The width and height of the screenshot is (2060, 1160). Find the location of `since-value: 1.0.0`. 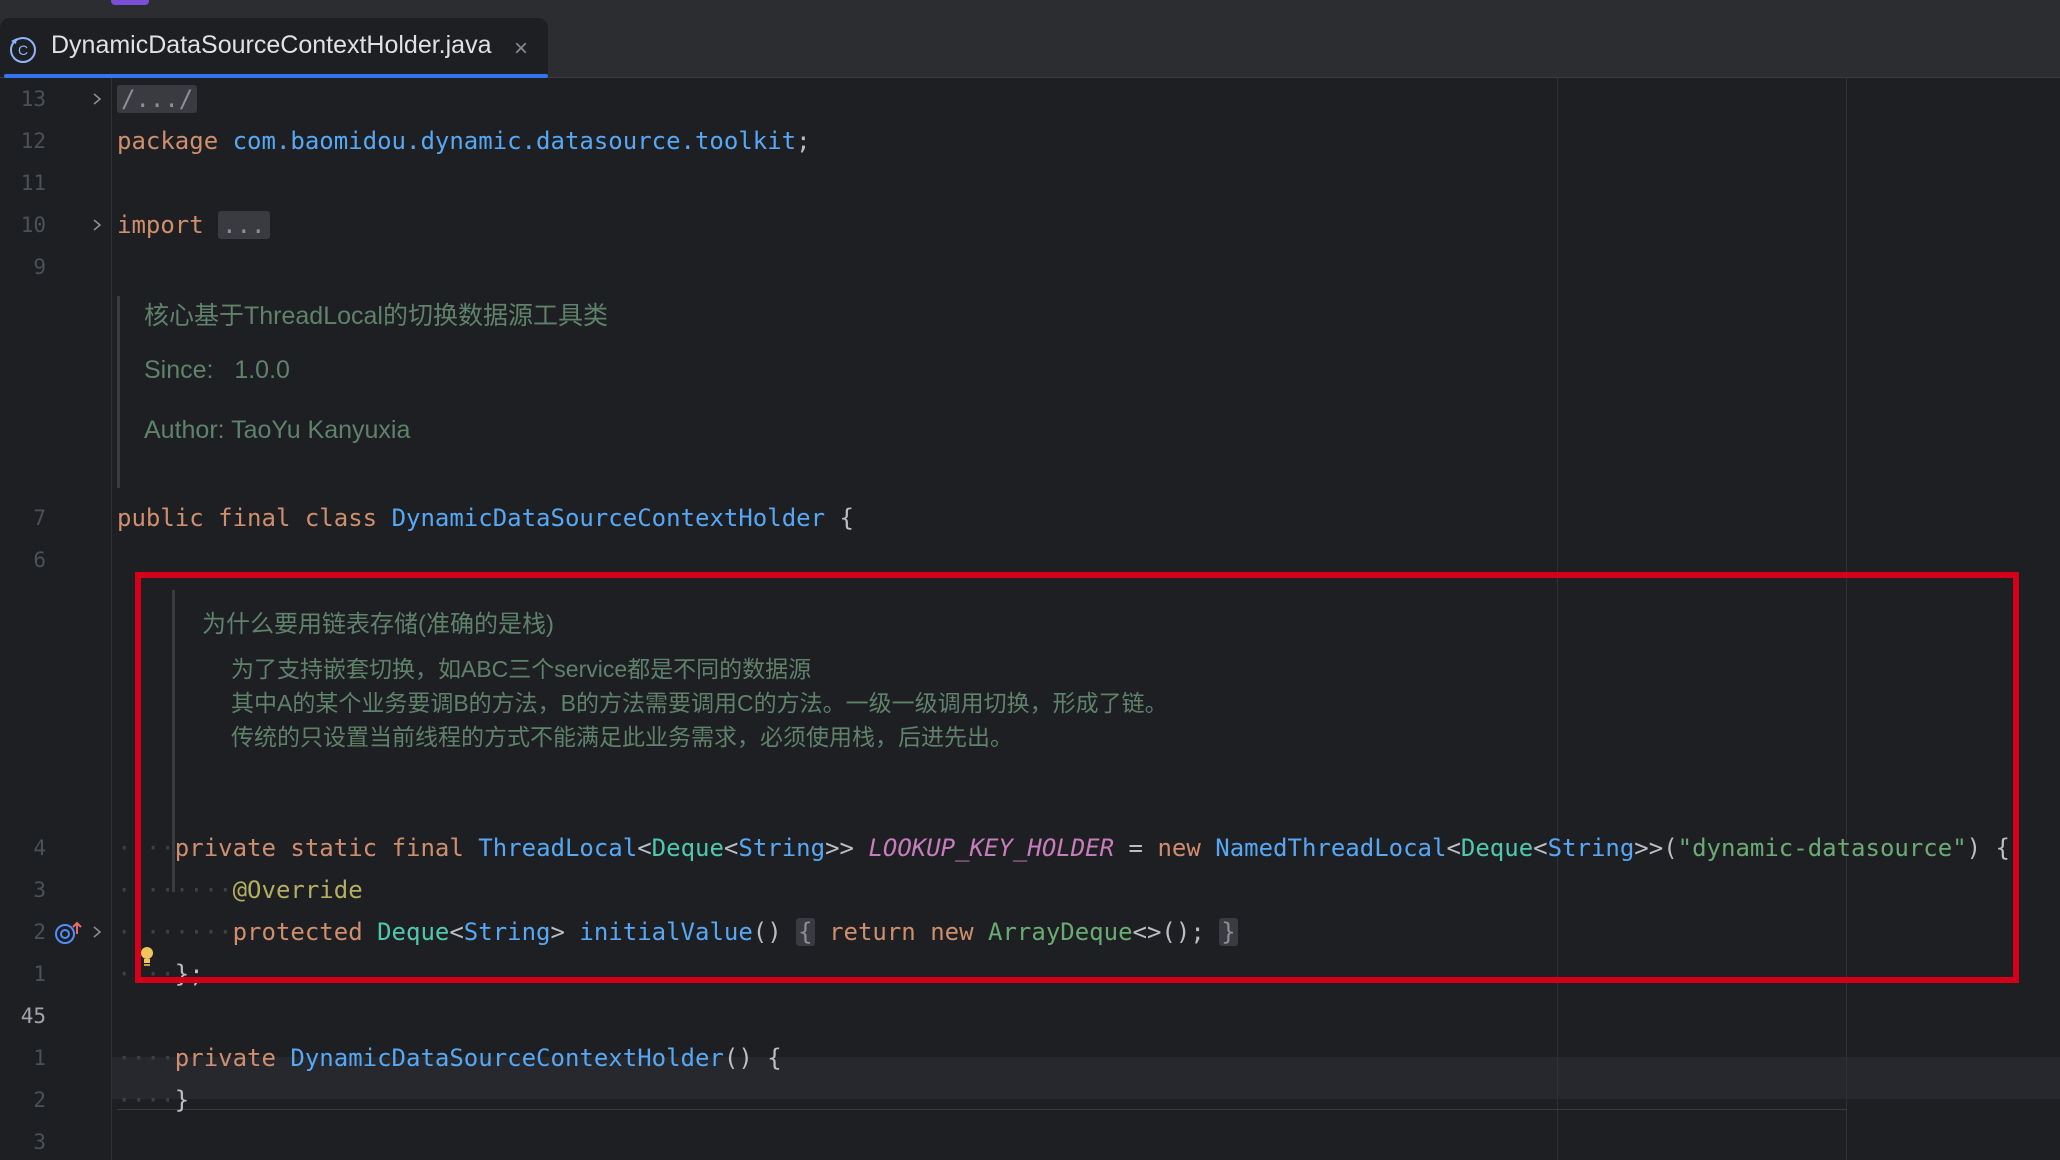

since-value: 1.0.0 is located at coordinates (262, 370).